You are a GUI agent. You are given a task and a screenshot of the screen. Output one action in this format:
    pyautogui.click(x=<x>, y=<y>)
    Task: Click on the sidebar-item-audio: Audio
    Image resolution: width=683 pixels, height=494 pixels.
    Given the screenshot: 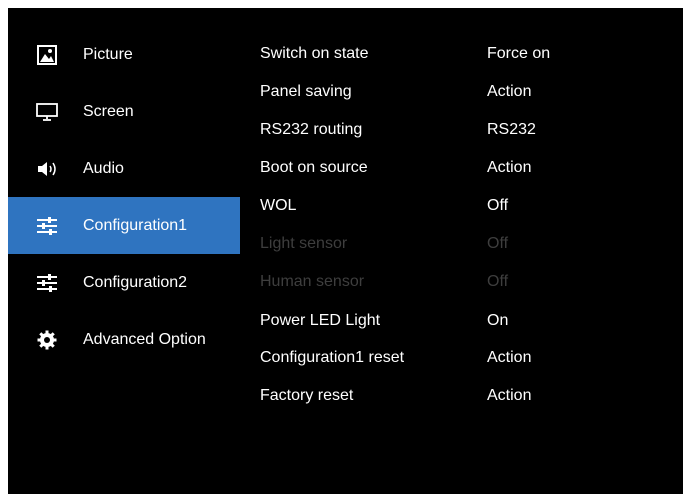 What is the action you would take?
    pyautogui.click(x=124, y=168)
    